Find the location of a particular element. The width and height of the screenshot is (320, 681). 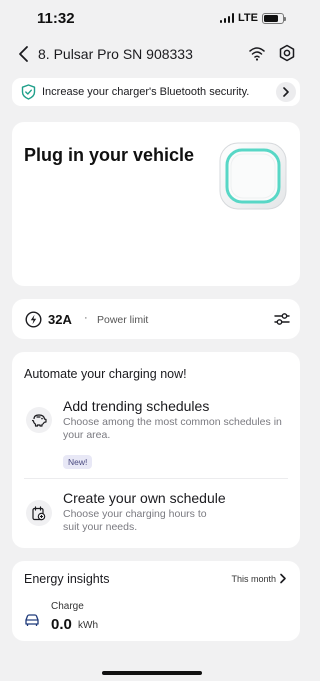

energy-insights-title: Energy insights is located at coordinates (67, 579).